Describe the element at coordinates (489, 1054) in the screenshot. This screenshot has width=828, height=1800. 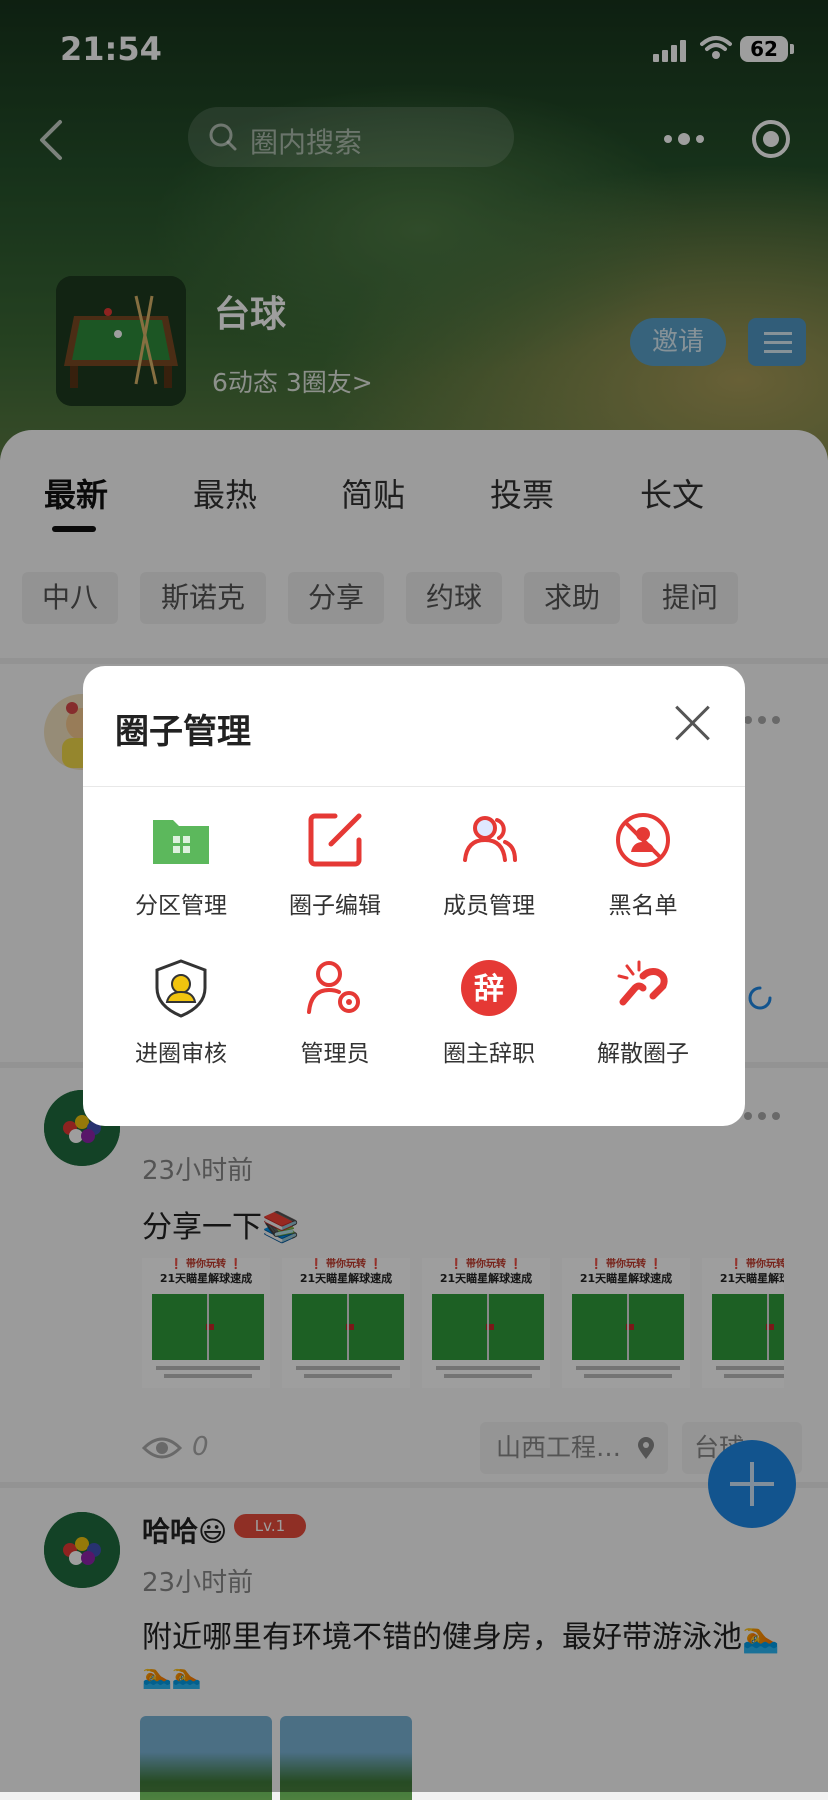
I see `item-label: 圈主辞职` at that location.